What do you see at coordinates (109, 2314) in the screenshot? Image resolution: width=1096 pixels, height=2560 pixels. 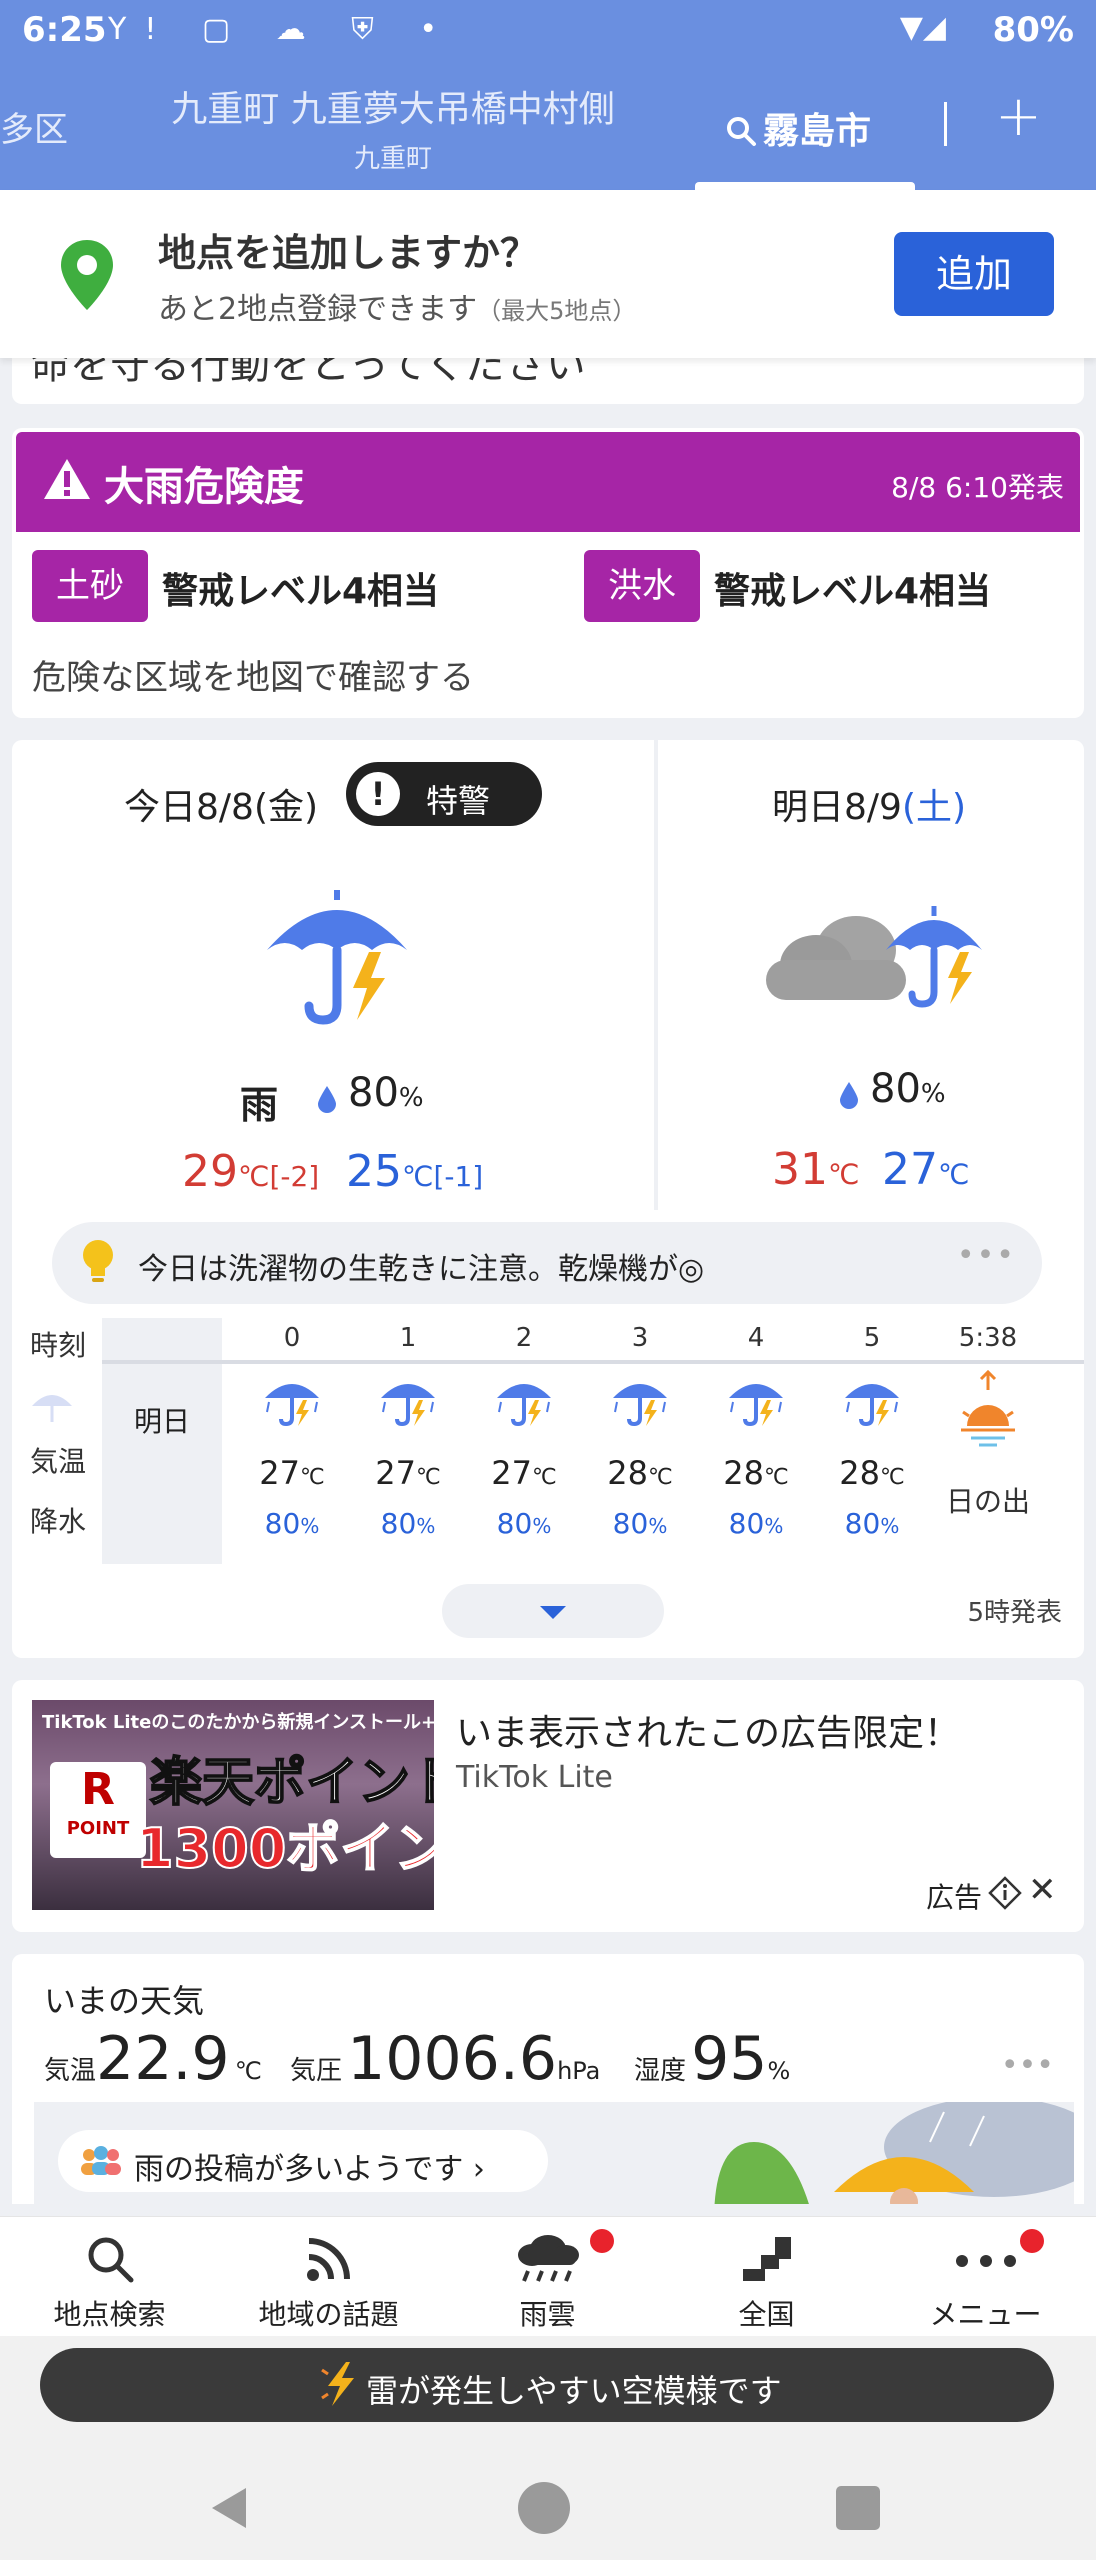 I see `nav-search-label: 地点検索` at bounding box center [109, 2314].